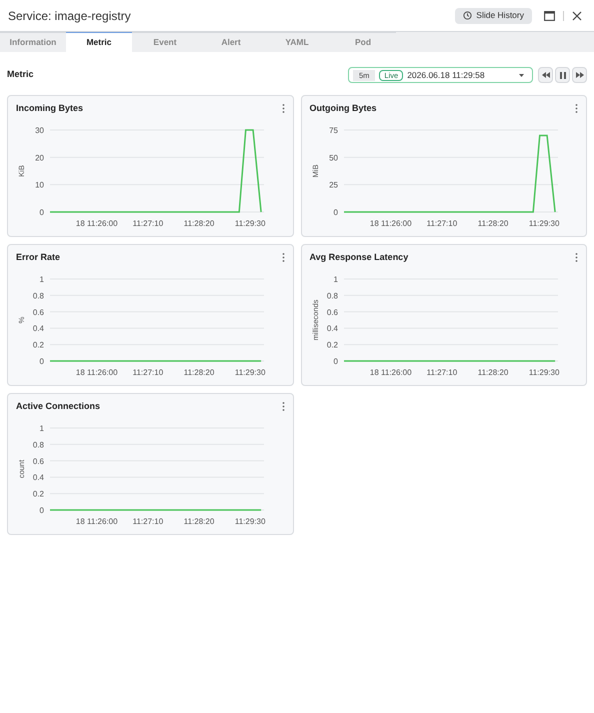  I want to click on close-icon, so click(577, 15).